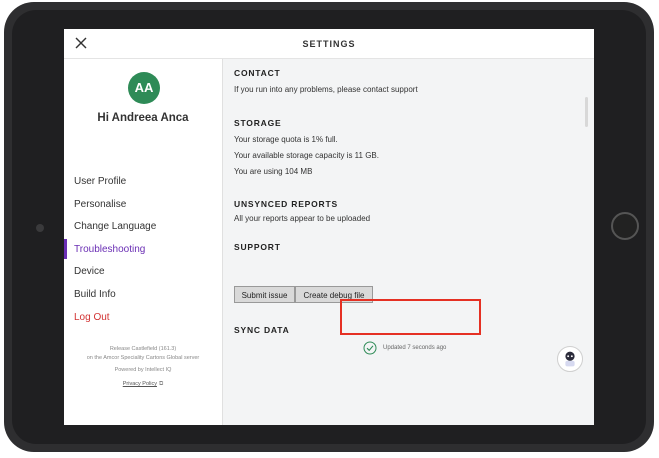 The width and height of the screenshot is (659, 458). I want to click on sidebar-item-user-profile: User Profile, so click(143, 185).